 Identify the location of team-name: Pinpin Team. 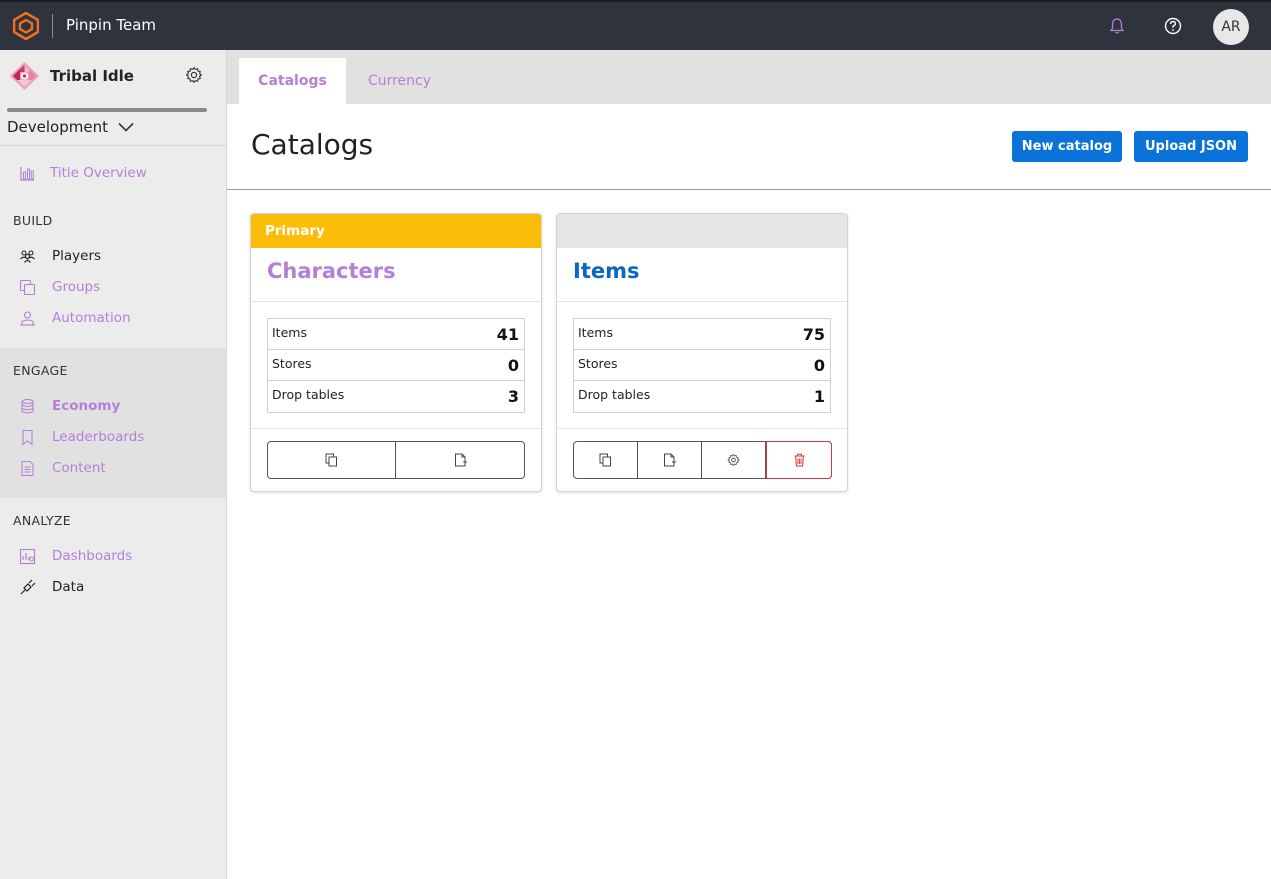
(111, 25).